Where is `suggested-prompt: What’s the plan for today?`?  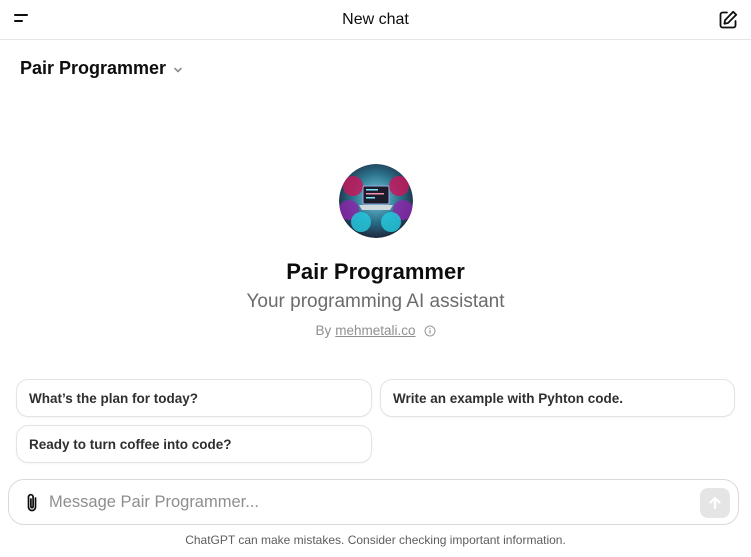 suggested-prompt: What’s the plan for today? is located at coordinates (194, 398).